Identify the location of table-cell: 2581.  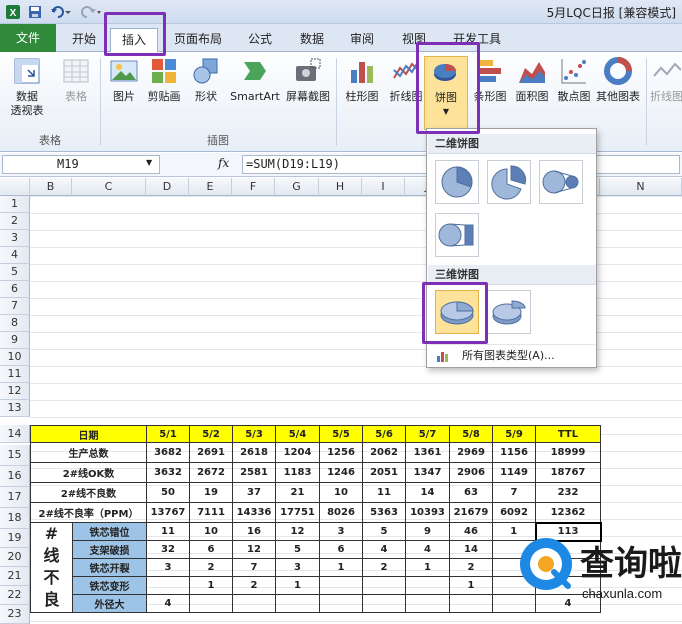
(254, 472).